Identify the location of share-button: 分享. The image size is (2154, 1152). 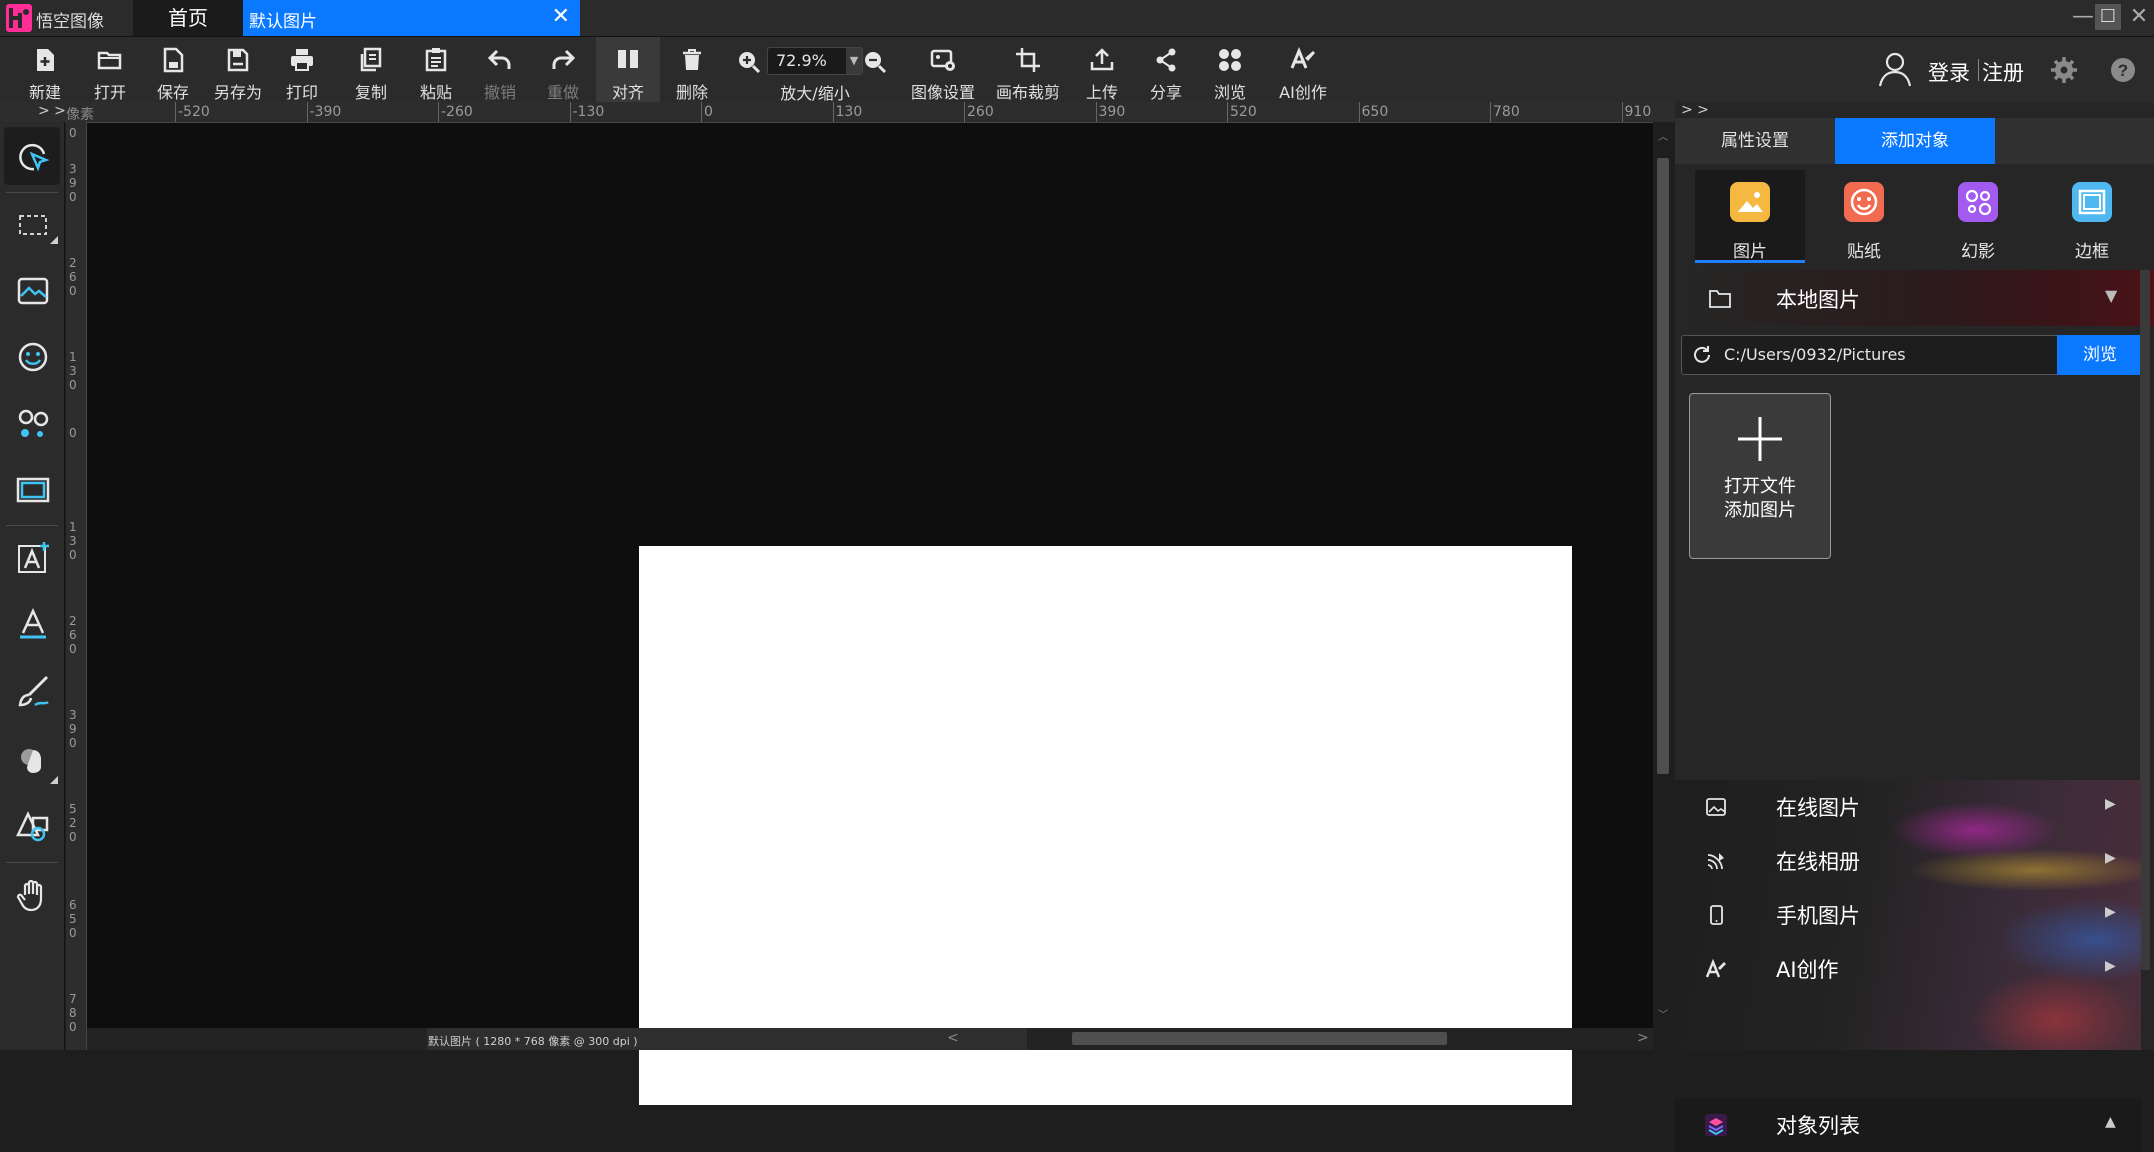
(1166, 69).